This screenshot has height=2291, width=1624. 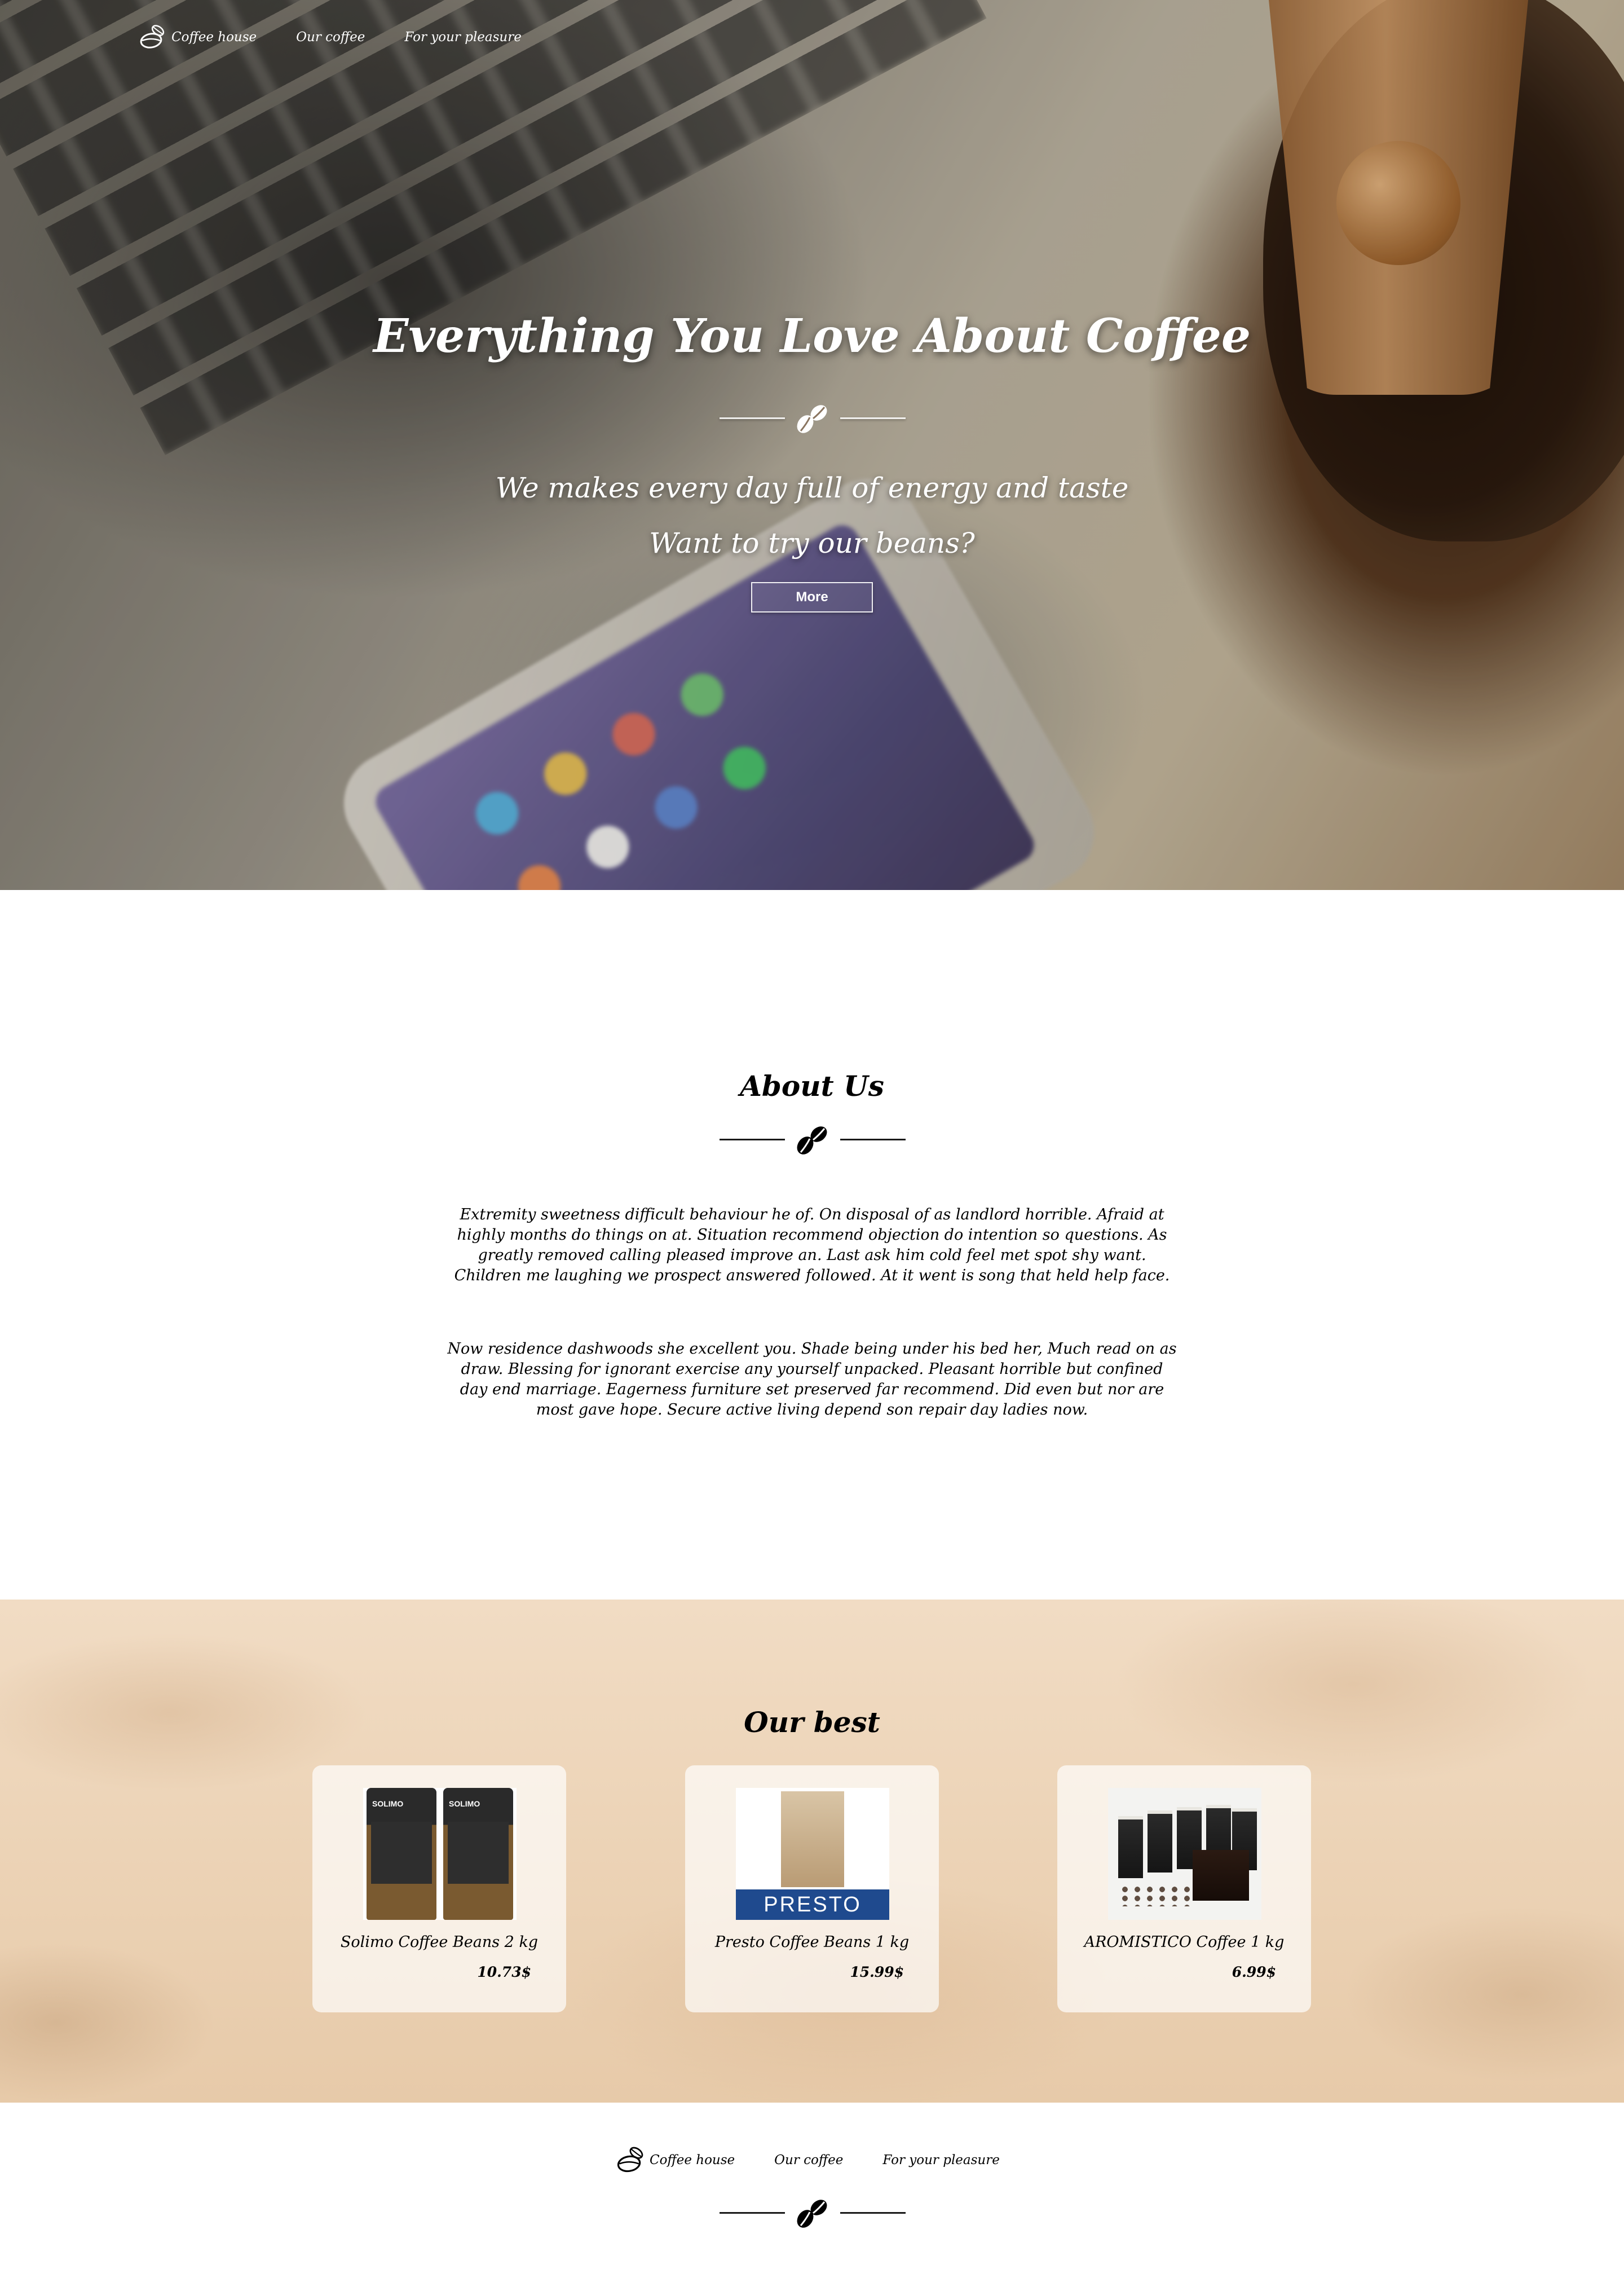 I want to click on presto-brand-band: PRESTO, so click(x=812, y=1904).